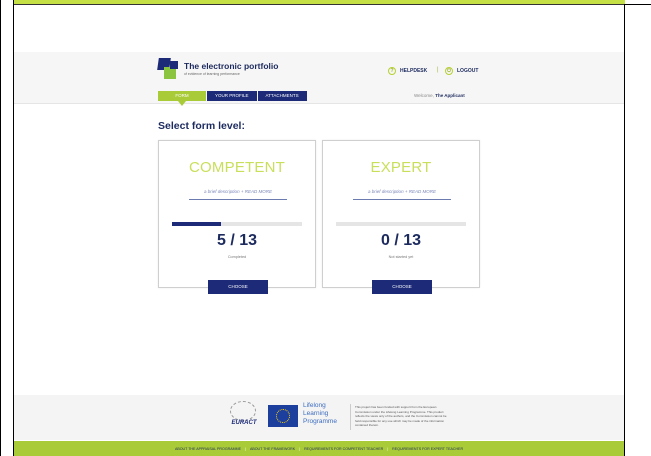 The image size is (651, 456). I want to click on footer-link-appraisal-programme: ABOUT THE APPRAISAL PROGRAMME, so click(208, 449).